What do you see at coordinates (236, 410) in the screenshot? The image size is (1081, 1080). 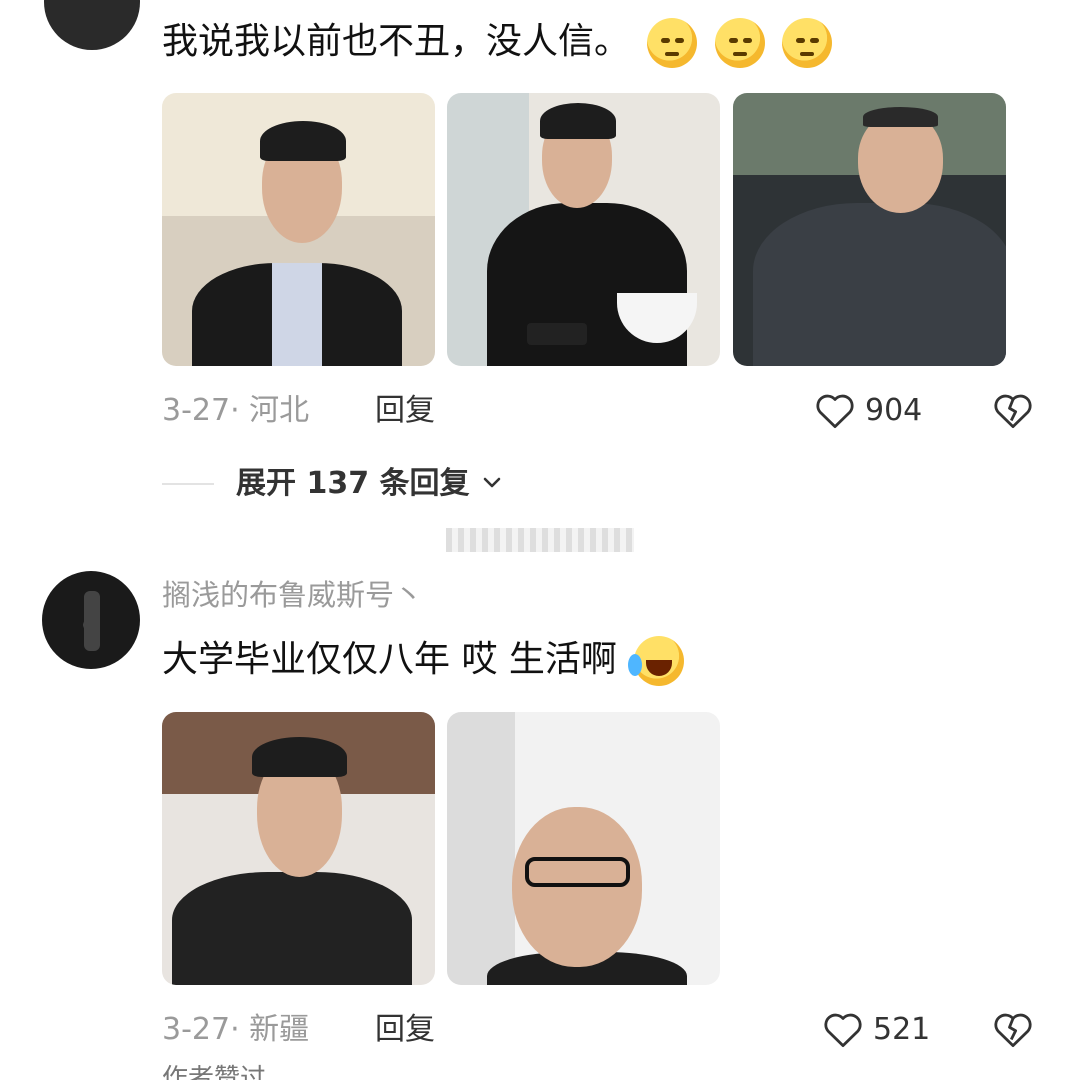 I see `comment-date-location: 3-27· 河北` at bounding box center [236, 410].